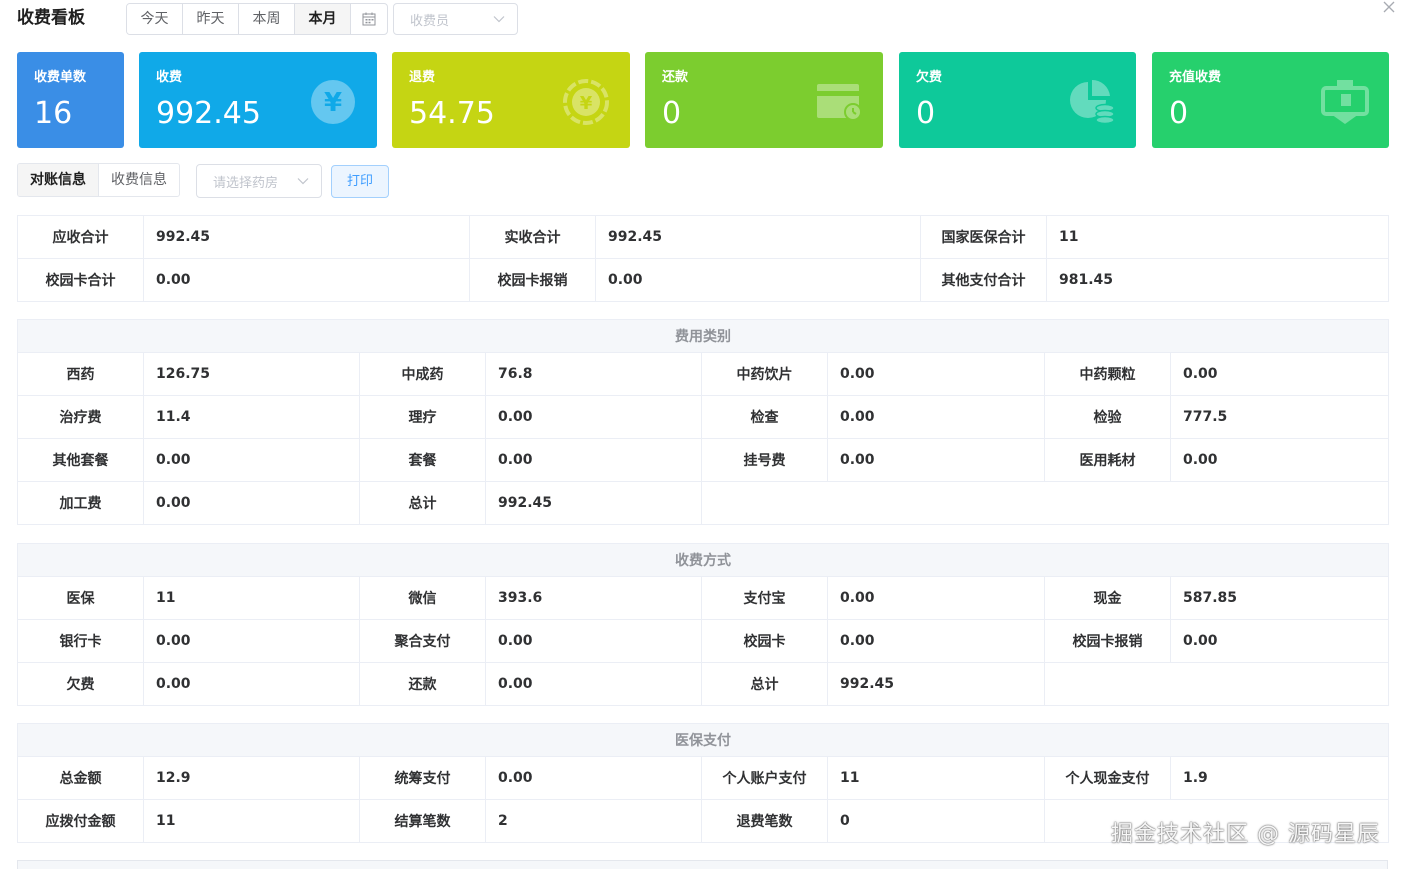 This screenshot has width=1404, height=869. Describe the element at coordinates (369, 19) in the screenshot. I see `calendar-button` at that location.